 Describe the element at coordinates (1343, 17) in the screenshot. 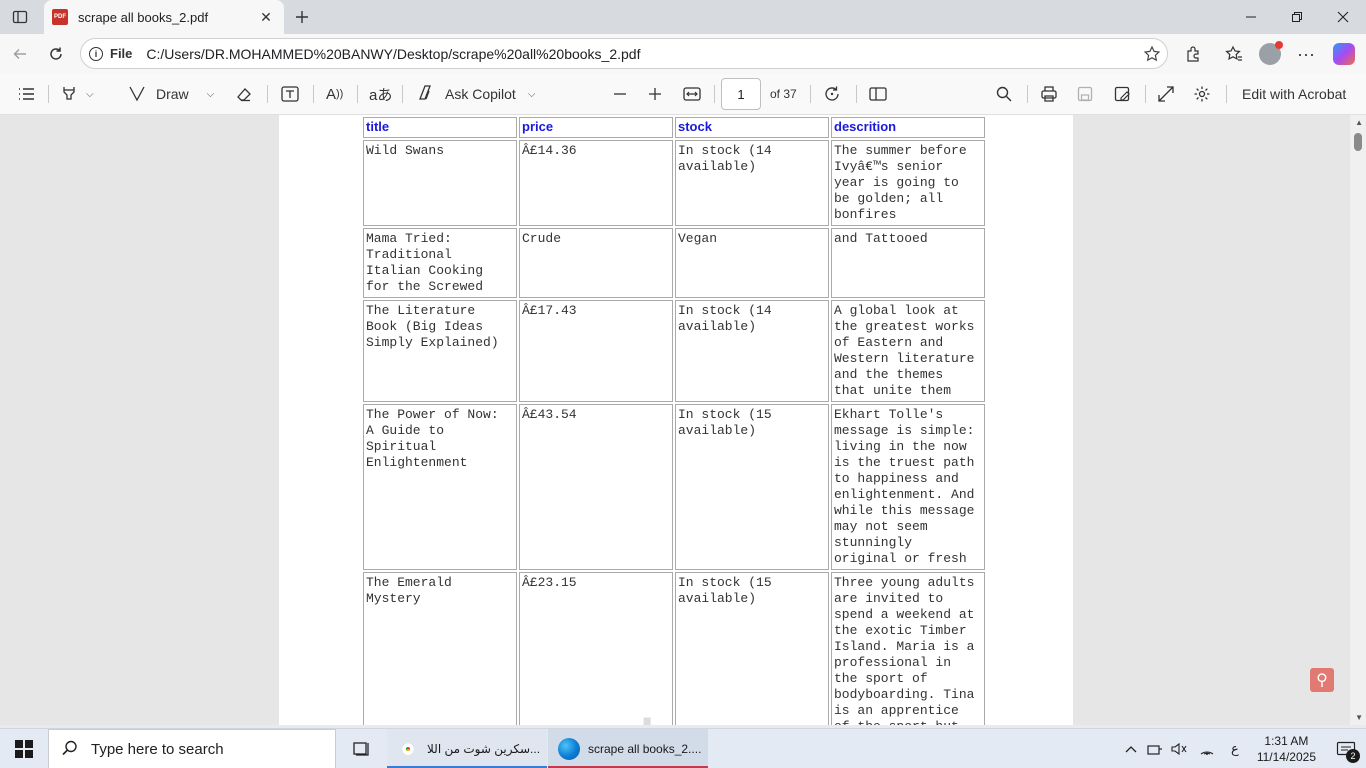

I see `close-icon` at that location.